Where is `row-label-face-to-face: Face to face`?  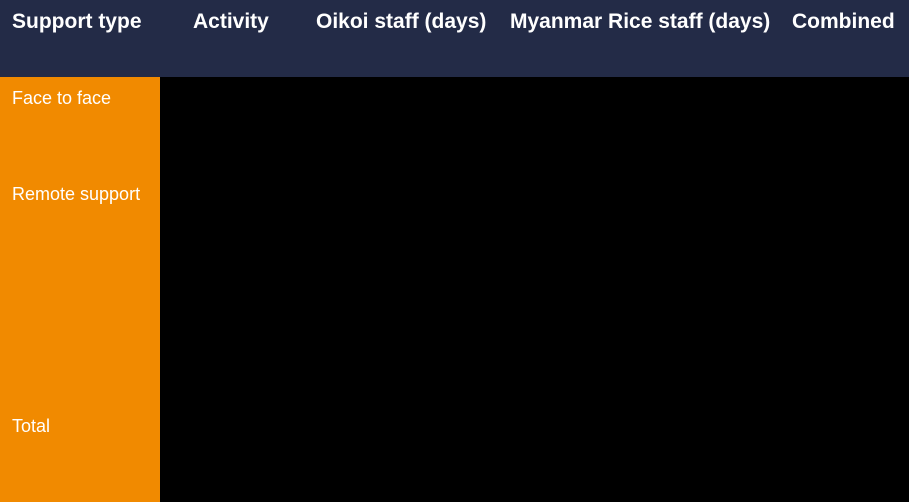
row-label-face-to-face: Face to face is located at coordinates (62, 98).